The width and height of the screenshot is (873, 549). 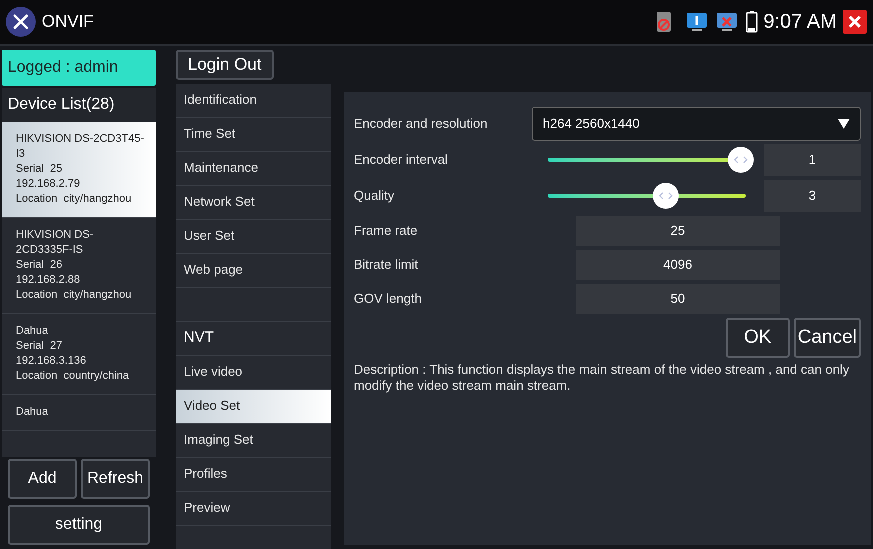 I want to click on setting-button: setting, so click(x=79, y=525).